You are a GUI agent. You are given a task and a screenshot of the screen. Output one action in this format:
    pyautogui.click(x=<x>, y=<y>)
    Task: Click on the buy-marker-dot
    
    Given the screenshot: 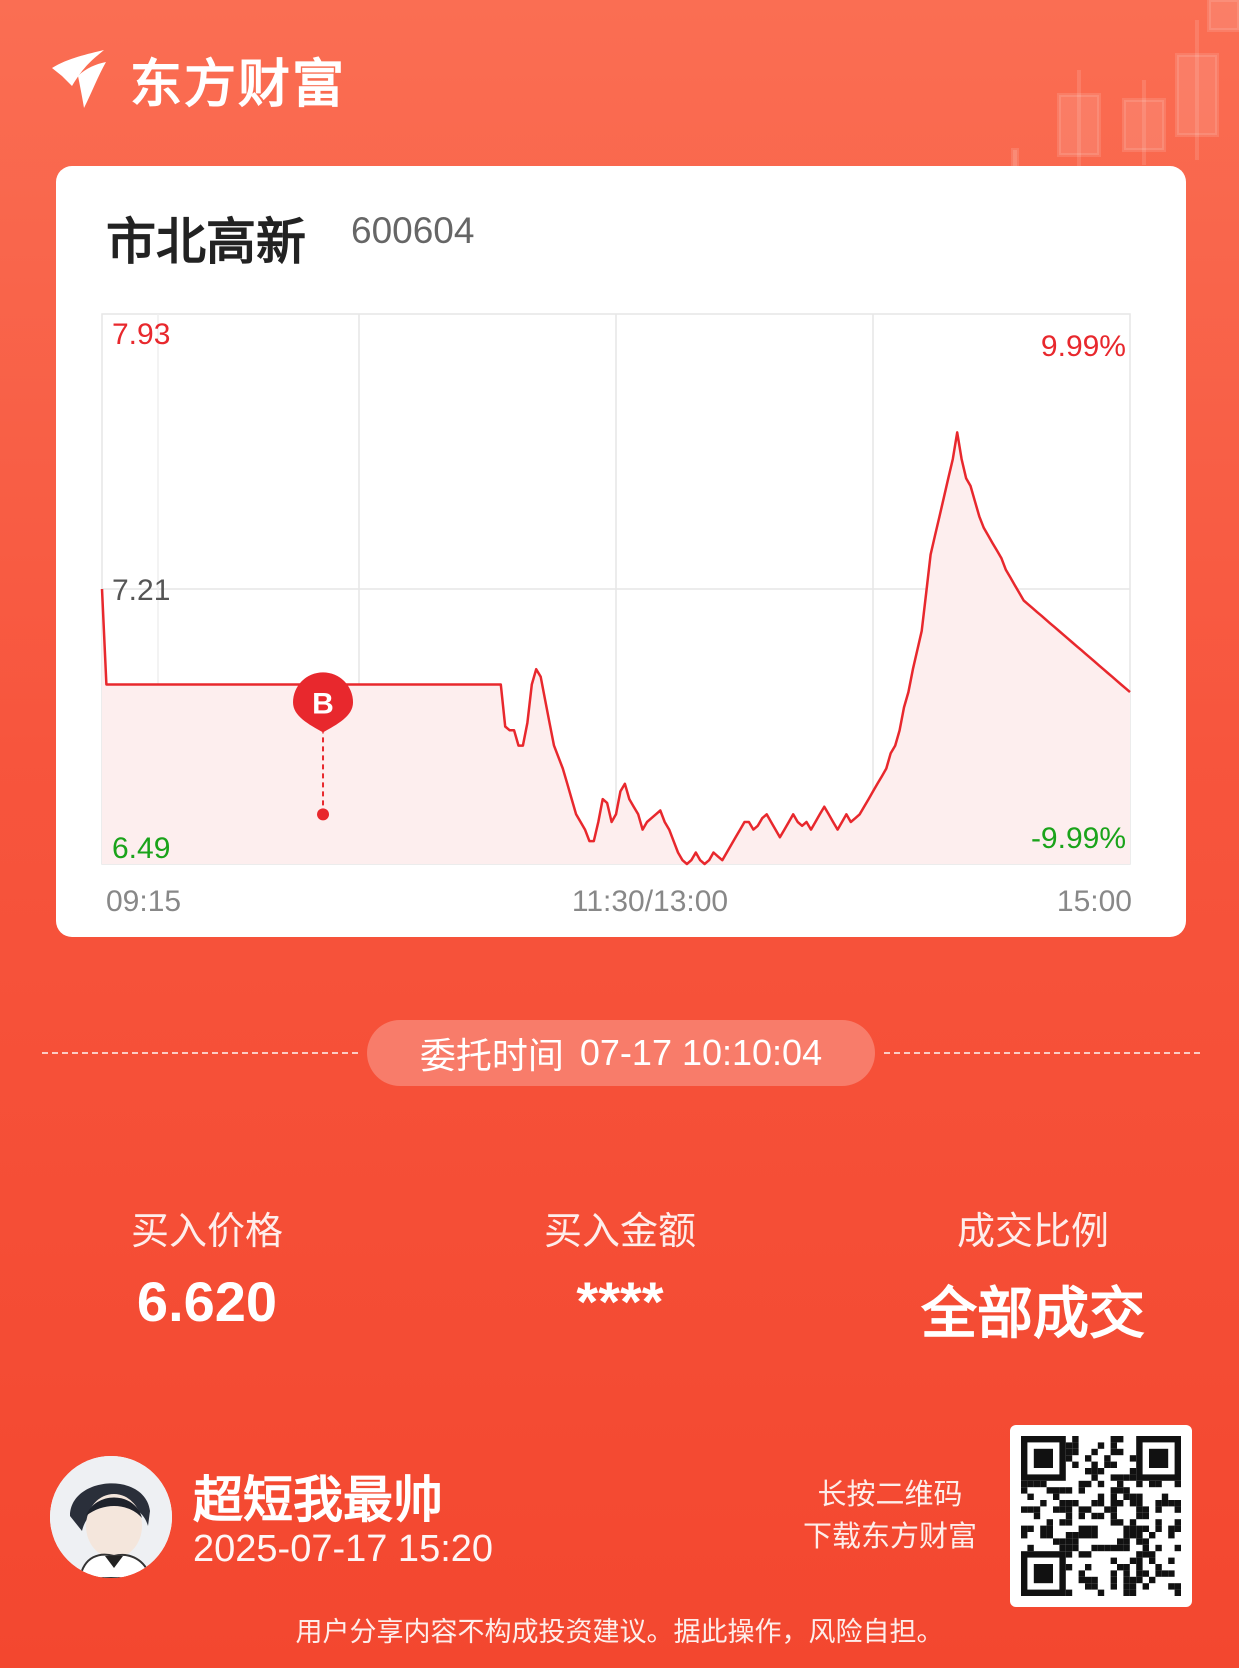 What is the action you would take?
    pyautogui.click(x=323, y=814)
    